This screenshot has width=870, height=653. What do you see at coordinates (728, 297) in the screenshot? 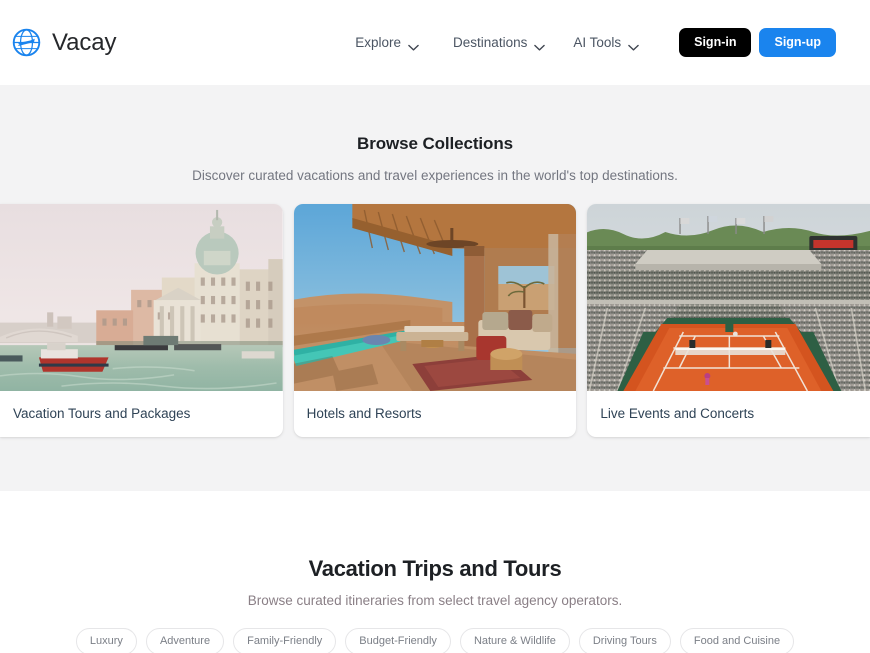
I see `clay-tennis-stadium-crowd-photo` at bounding box center [728, 297].